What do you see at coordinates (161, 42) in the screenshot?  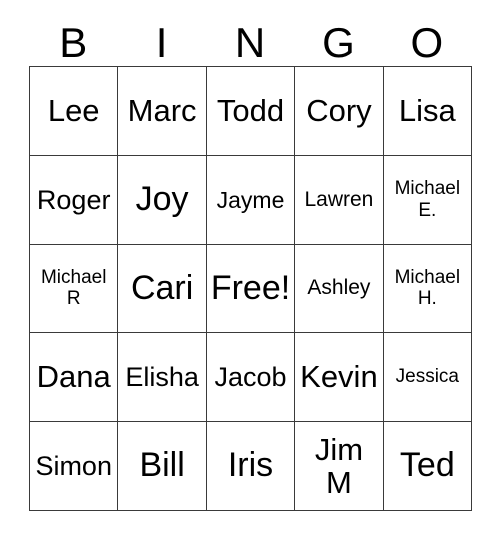 I see `bingo-header-letter-i: I` at bounding box center [161, 42].